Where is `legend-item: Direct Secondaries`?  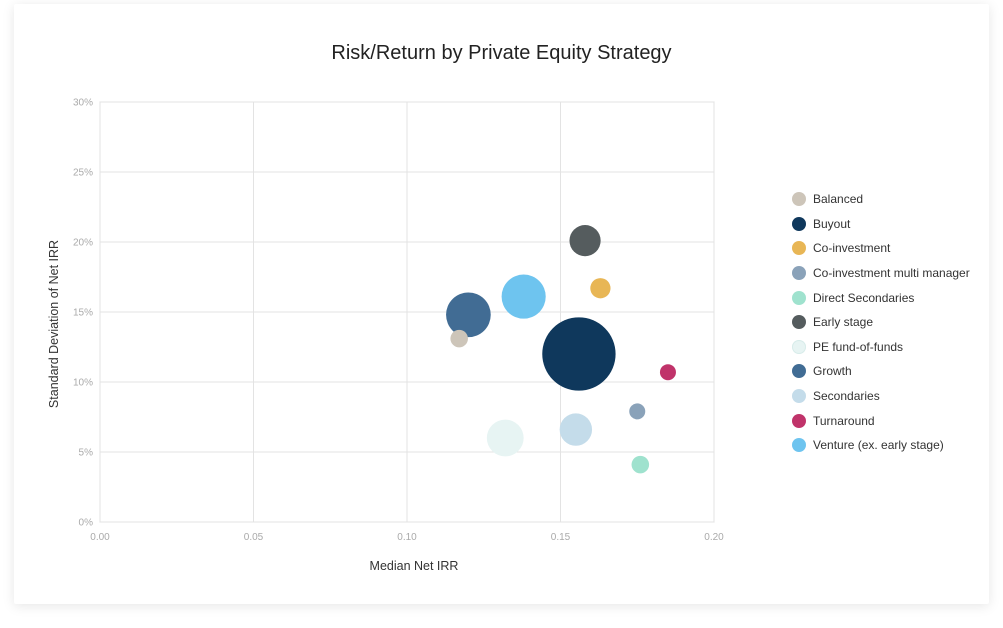
legend-item: Direct Secondaries is located at coordinates (892, 297).